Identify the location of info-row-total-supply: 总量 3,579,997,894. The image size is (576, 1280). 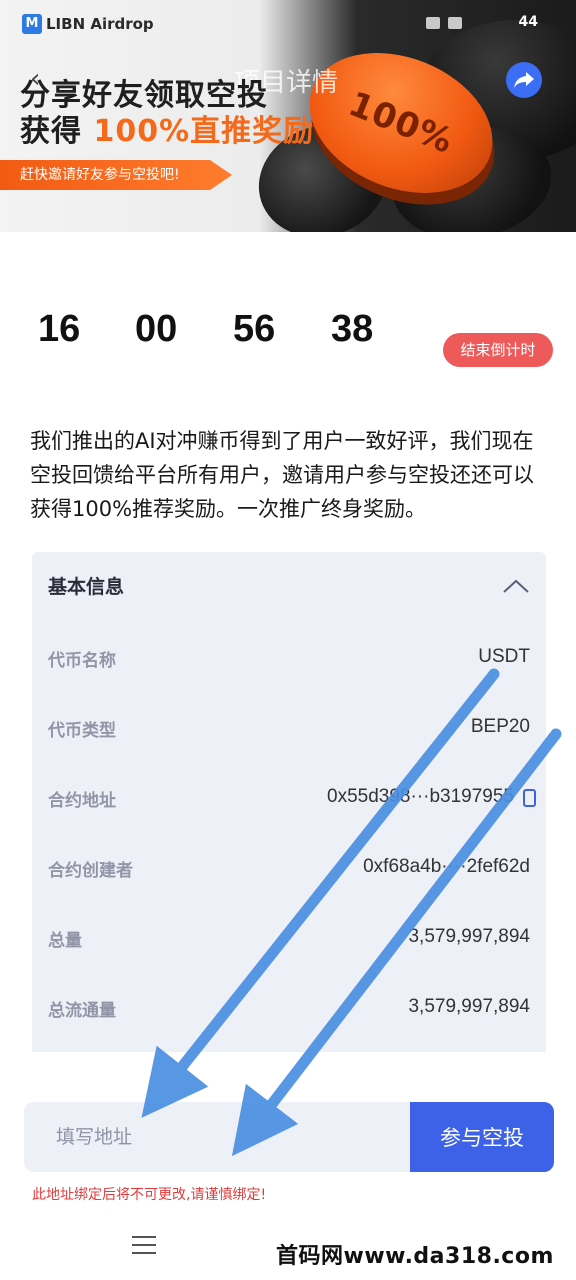
(289, 941).